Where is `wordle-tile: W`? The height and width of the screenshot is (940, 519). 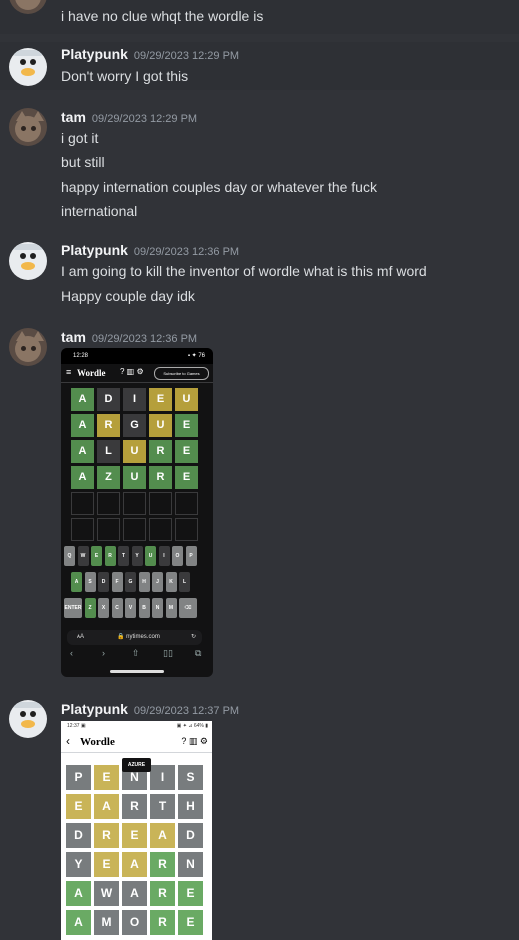 wordle-tile: W is located at coordinates (106, 893).